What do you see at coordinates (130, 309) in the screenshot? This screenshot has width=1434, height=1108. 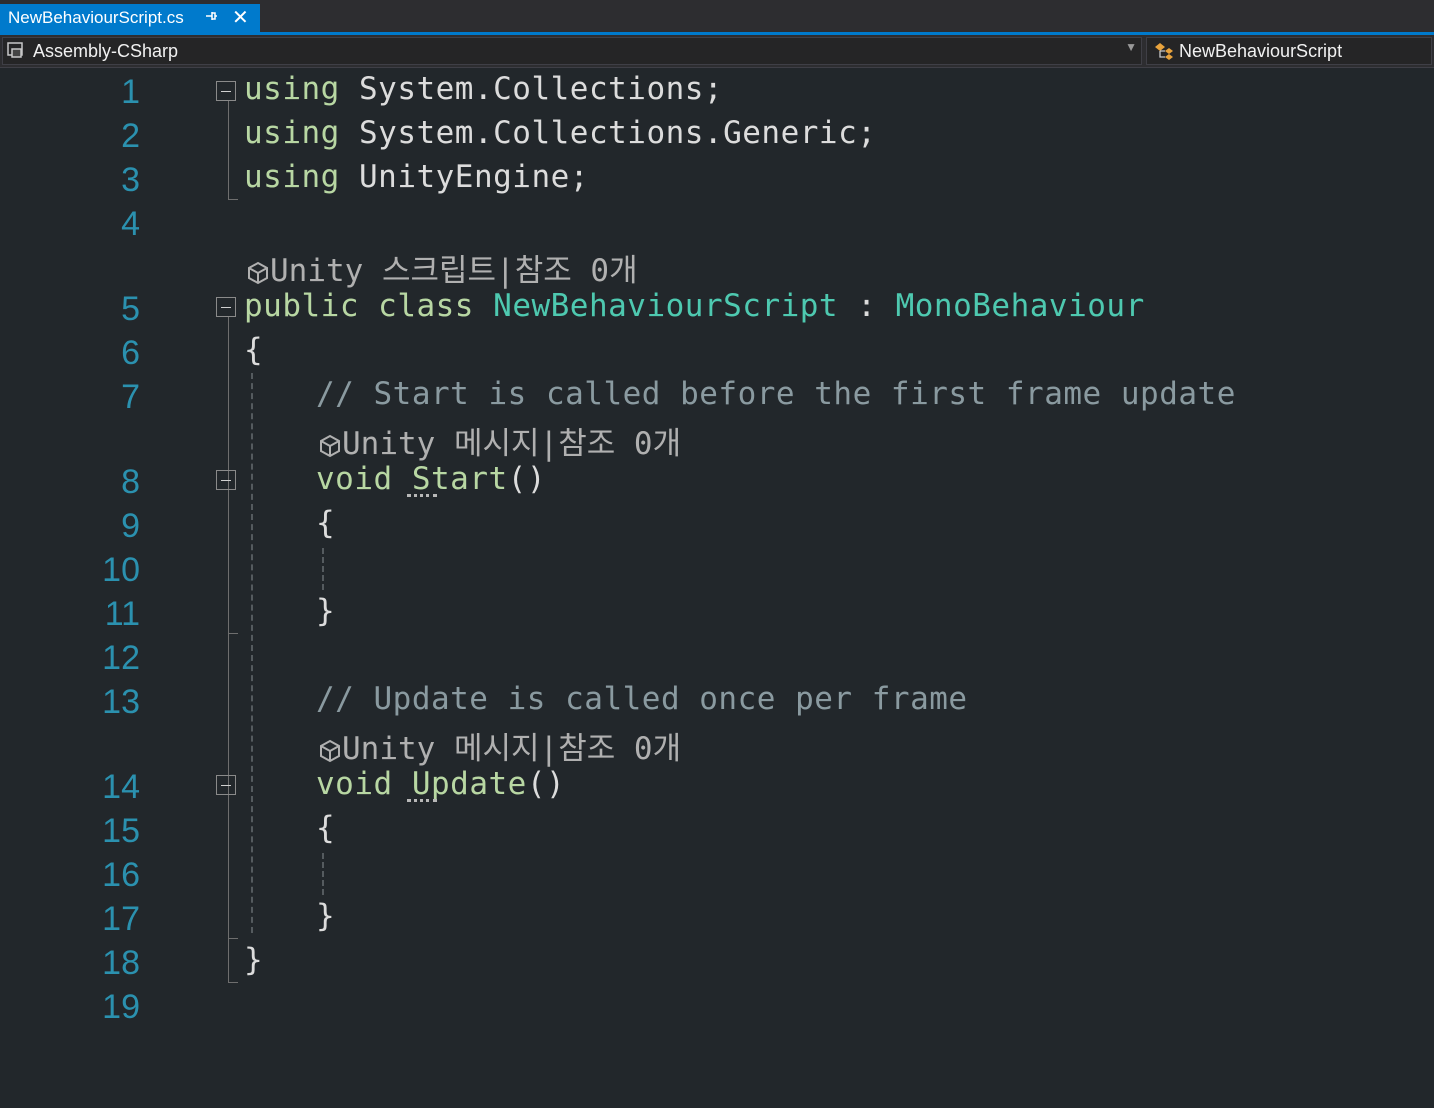 I see `line-number: 5` at bounding box center [130, 309].